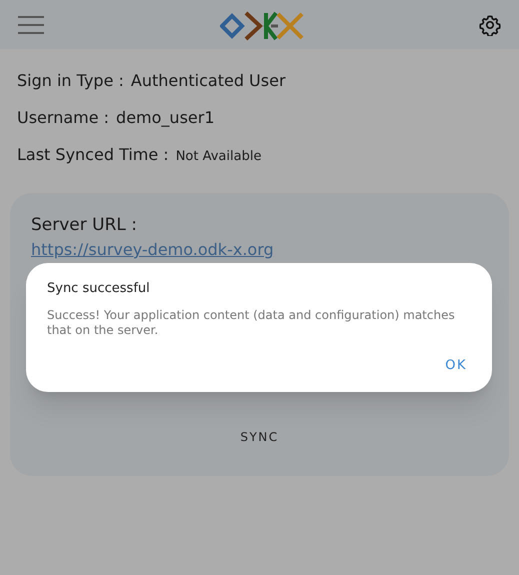  I want to click on info-label: Username :, so click(63, 118).